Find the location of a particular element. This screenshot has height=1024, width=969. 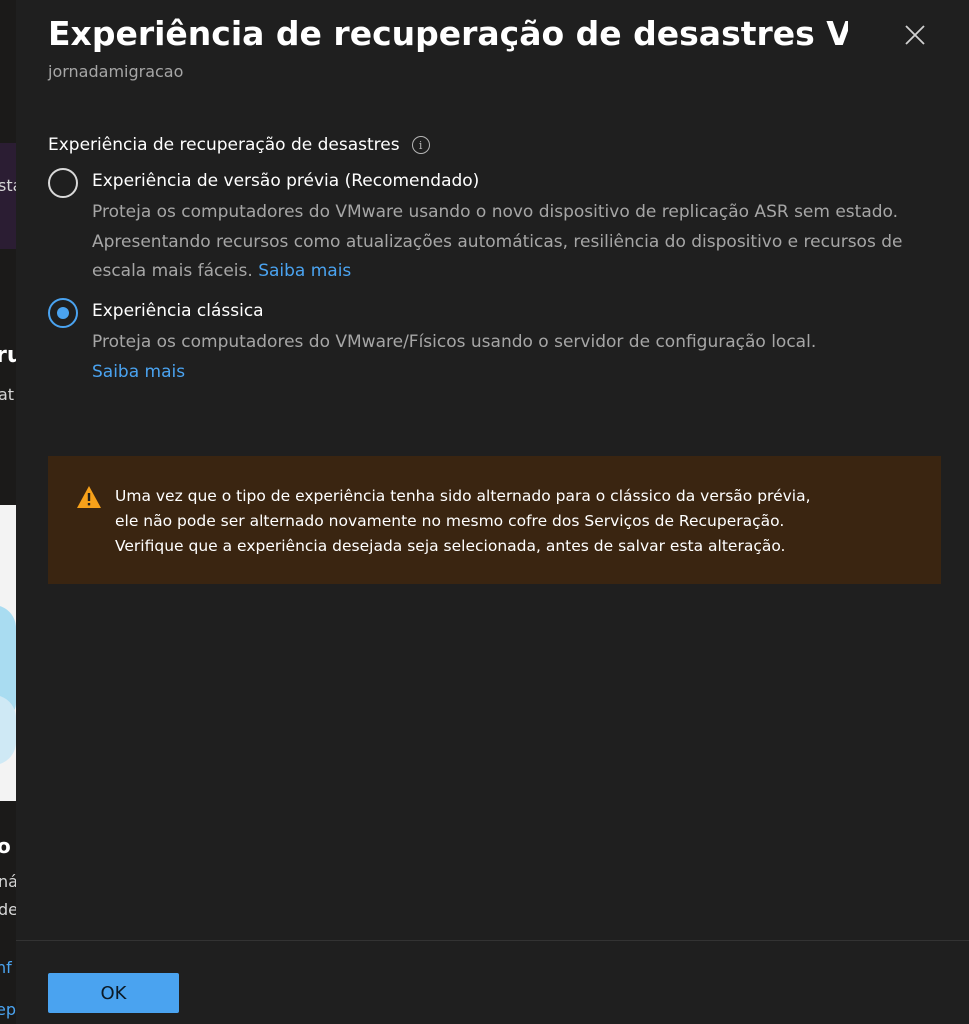

background-text-fragment: ru is located at coordinates (8, 355).